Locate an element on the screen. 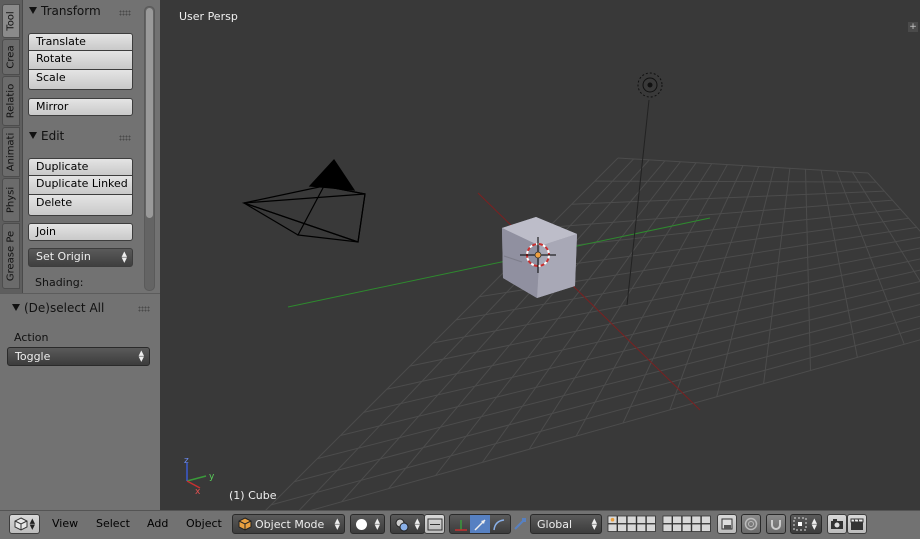 The height and width of the screenshot is (539, 920). tab-create: Crea is located at coordinates (11, 57).